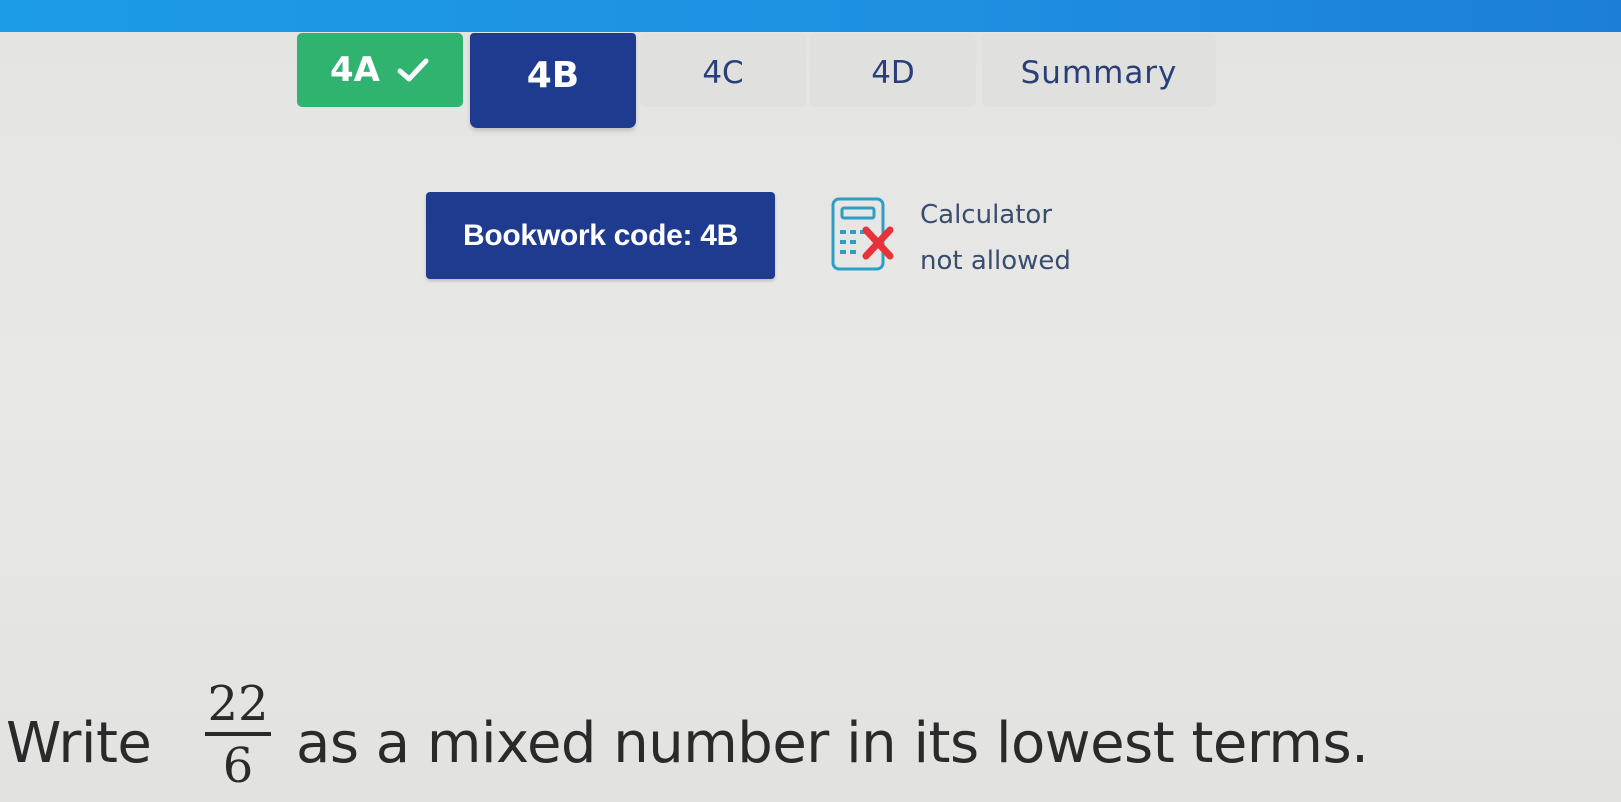  I want to click on question-suffix: as a mixed number in its lowest terms., so click(832, 743).